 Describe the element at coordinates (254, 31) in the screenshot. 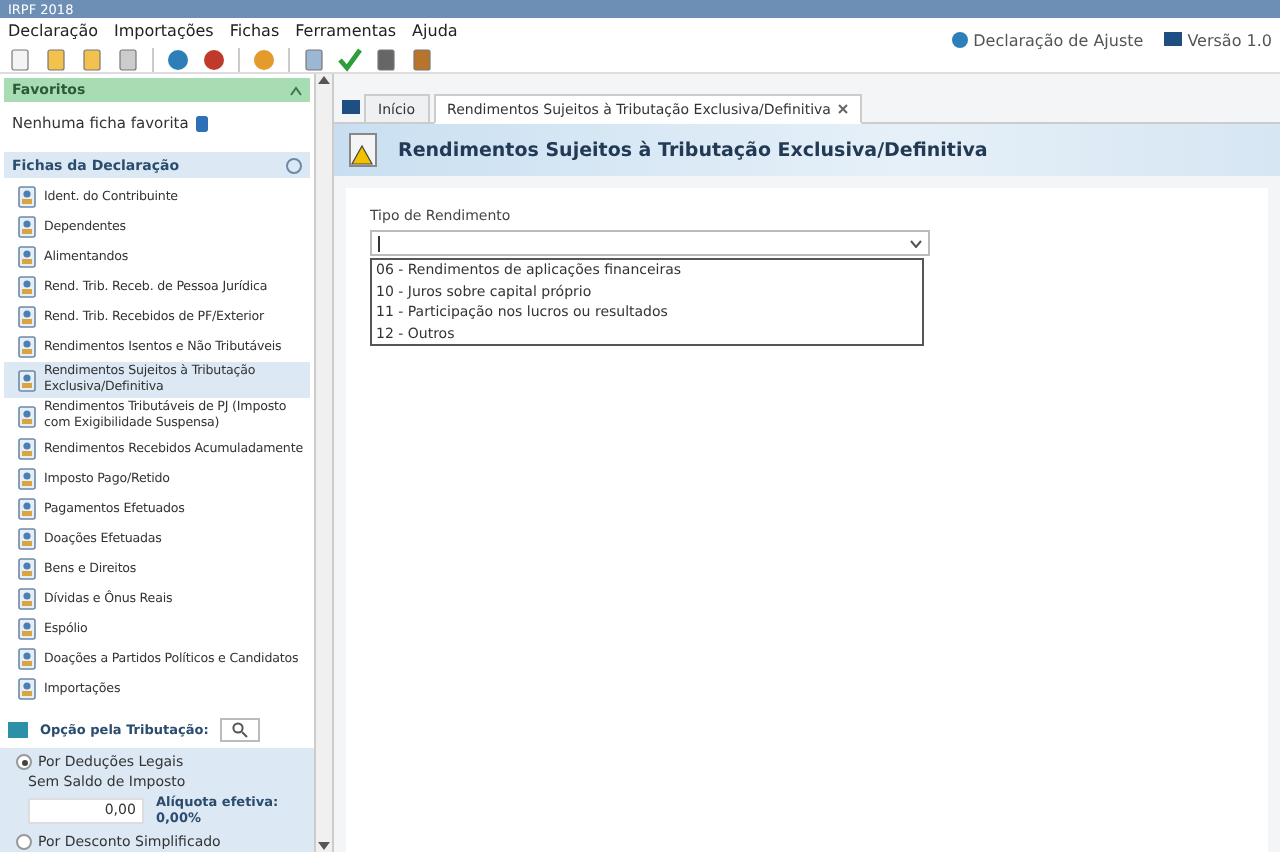

I see `menu-item: Fichas` at that location.